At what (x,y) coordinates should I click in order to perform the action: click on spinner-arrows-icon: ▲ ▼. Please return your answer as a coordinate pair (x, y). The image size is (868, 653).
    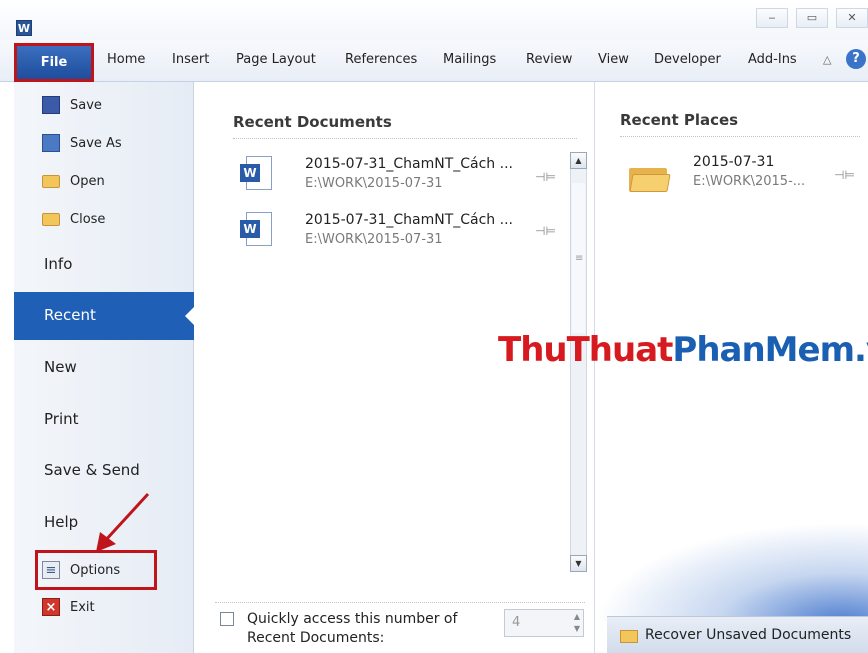
    Looking at the image, I should click on (577, 623).